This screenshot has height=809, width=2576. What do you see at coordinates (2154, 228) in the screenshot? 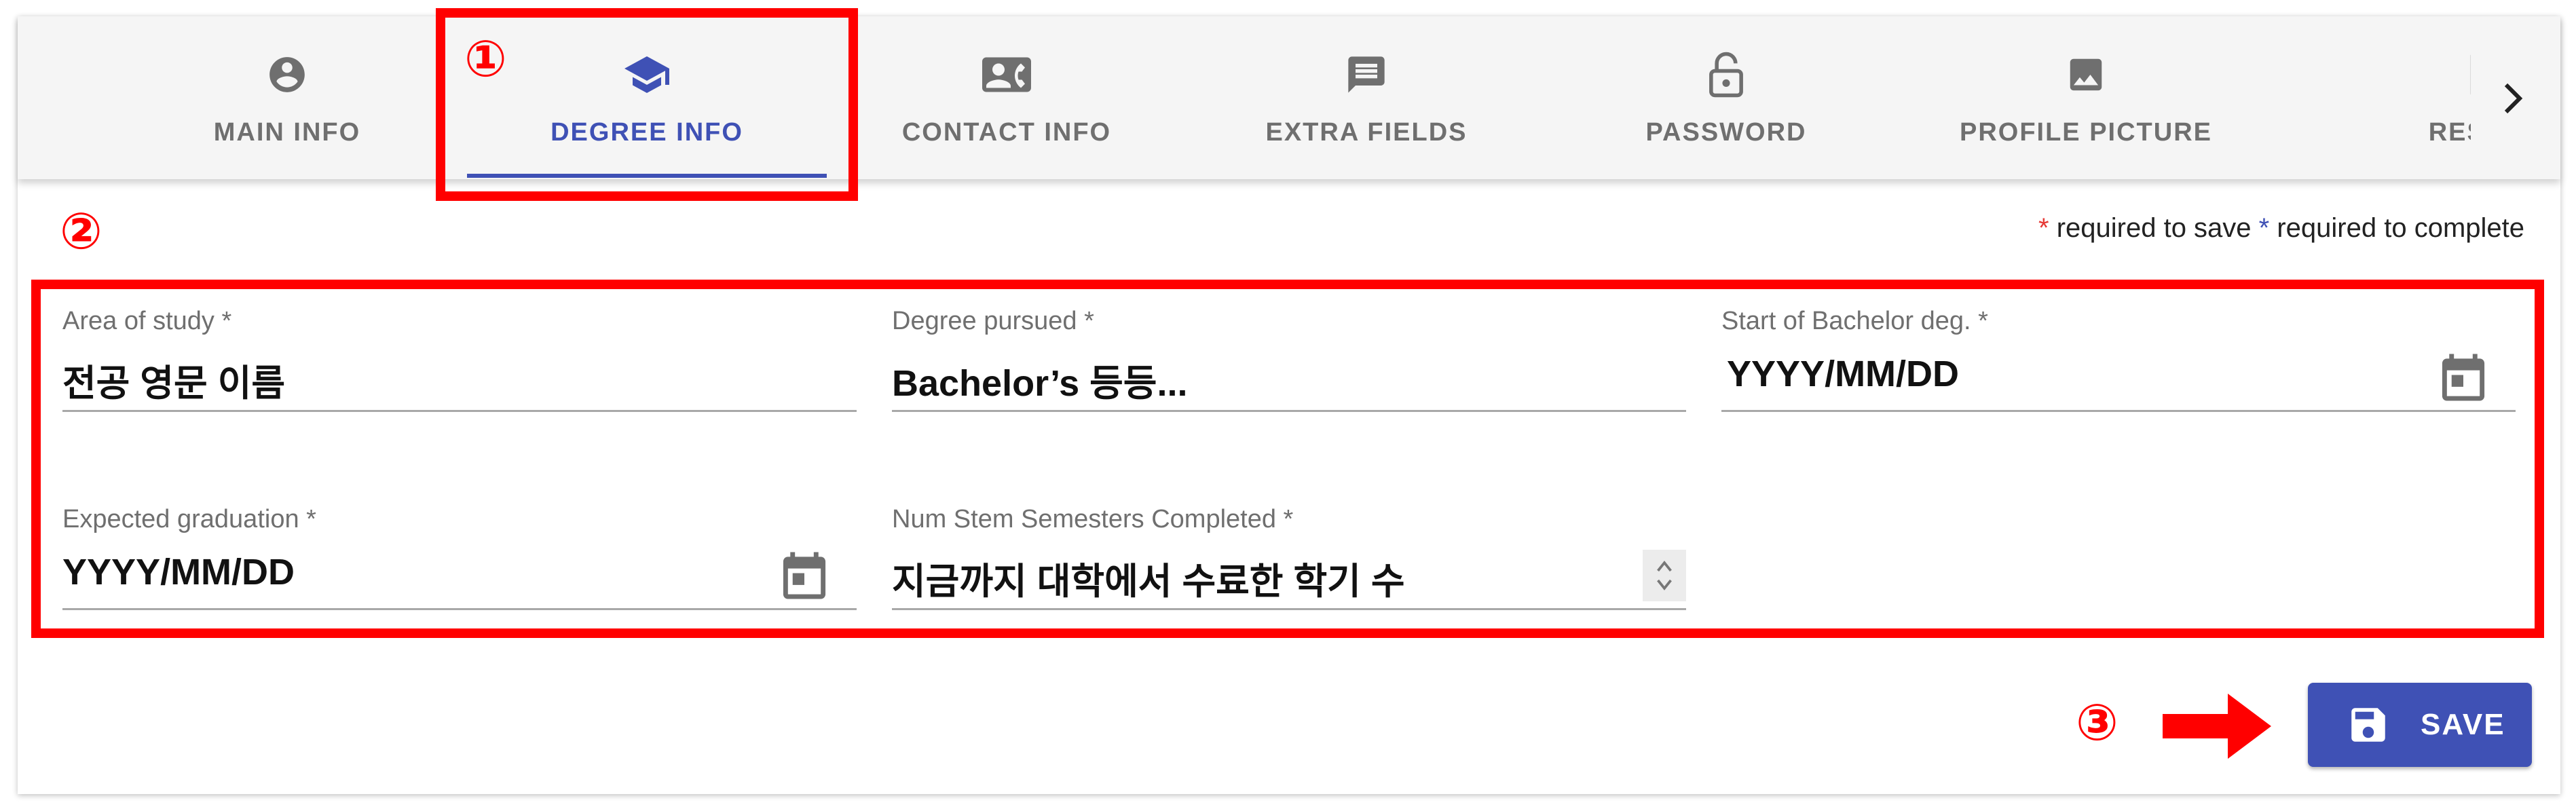
I see `required-save-text: required to save` at bounding box center [2154, 228].